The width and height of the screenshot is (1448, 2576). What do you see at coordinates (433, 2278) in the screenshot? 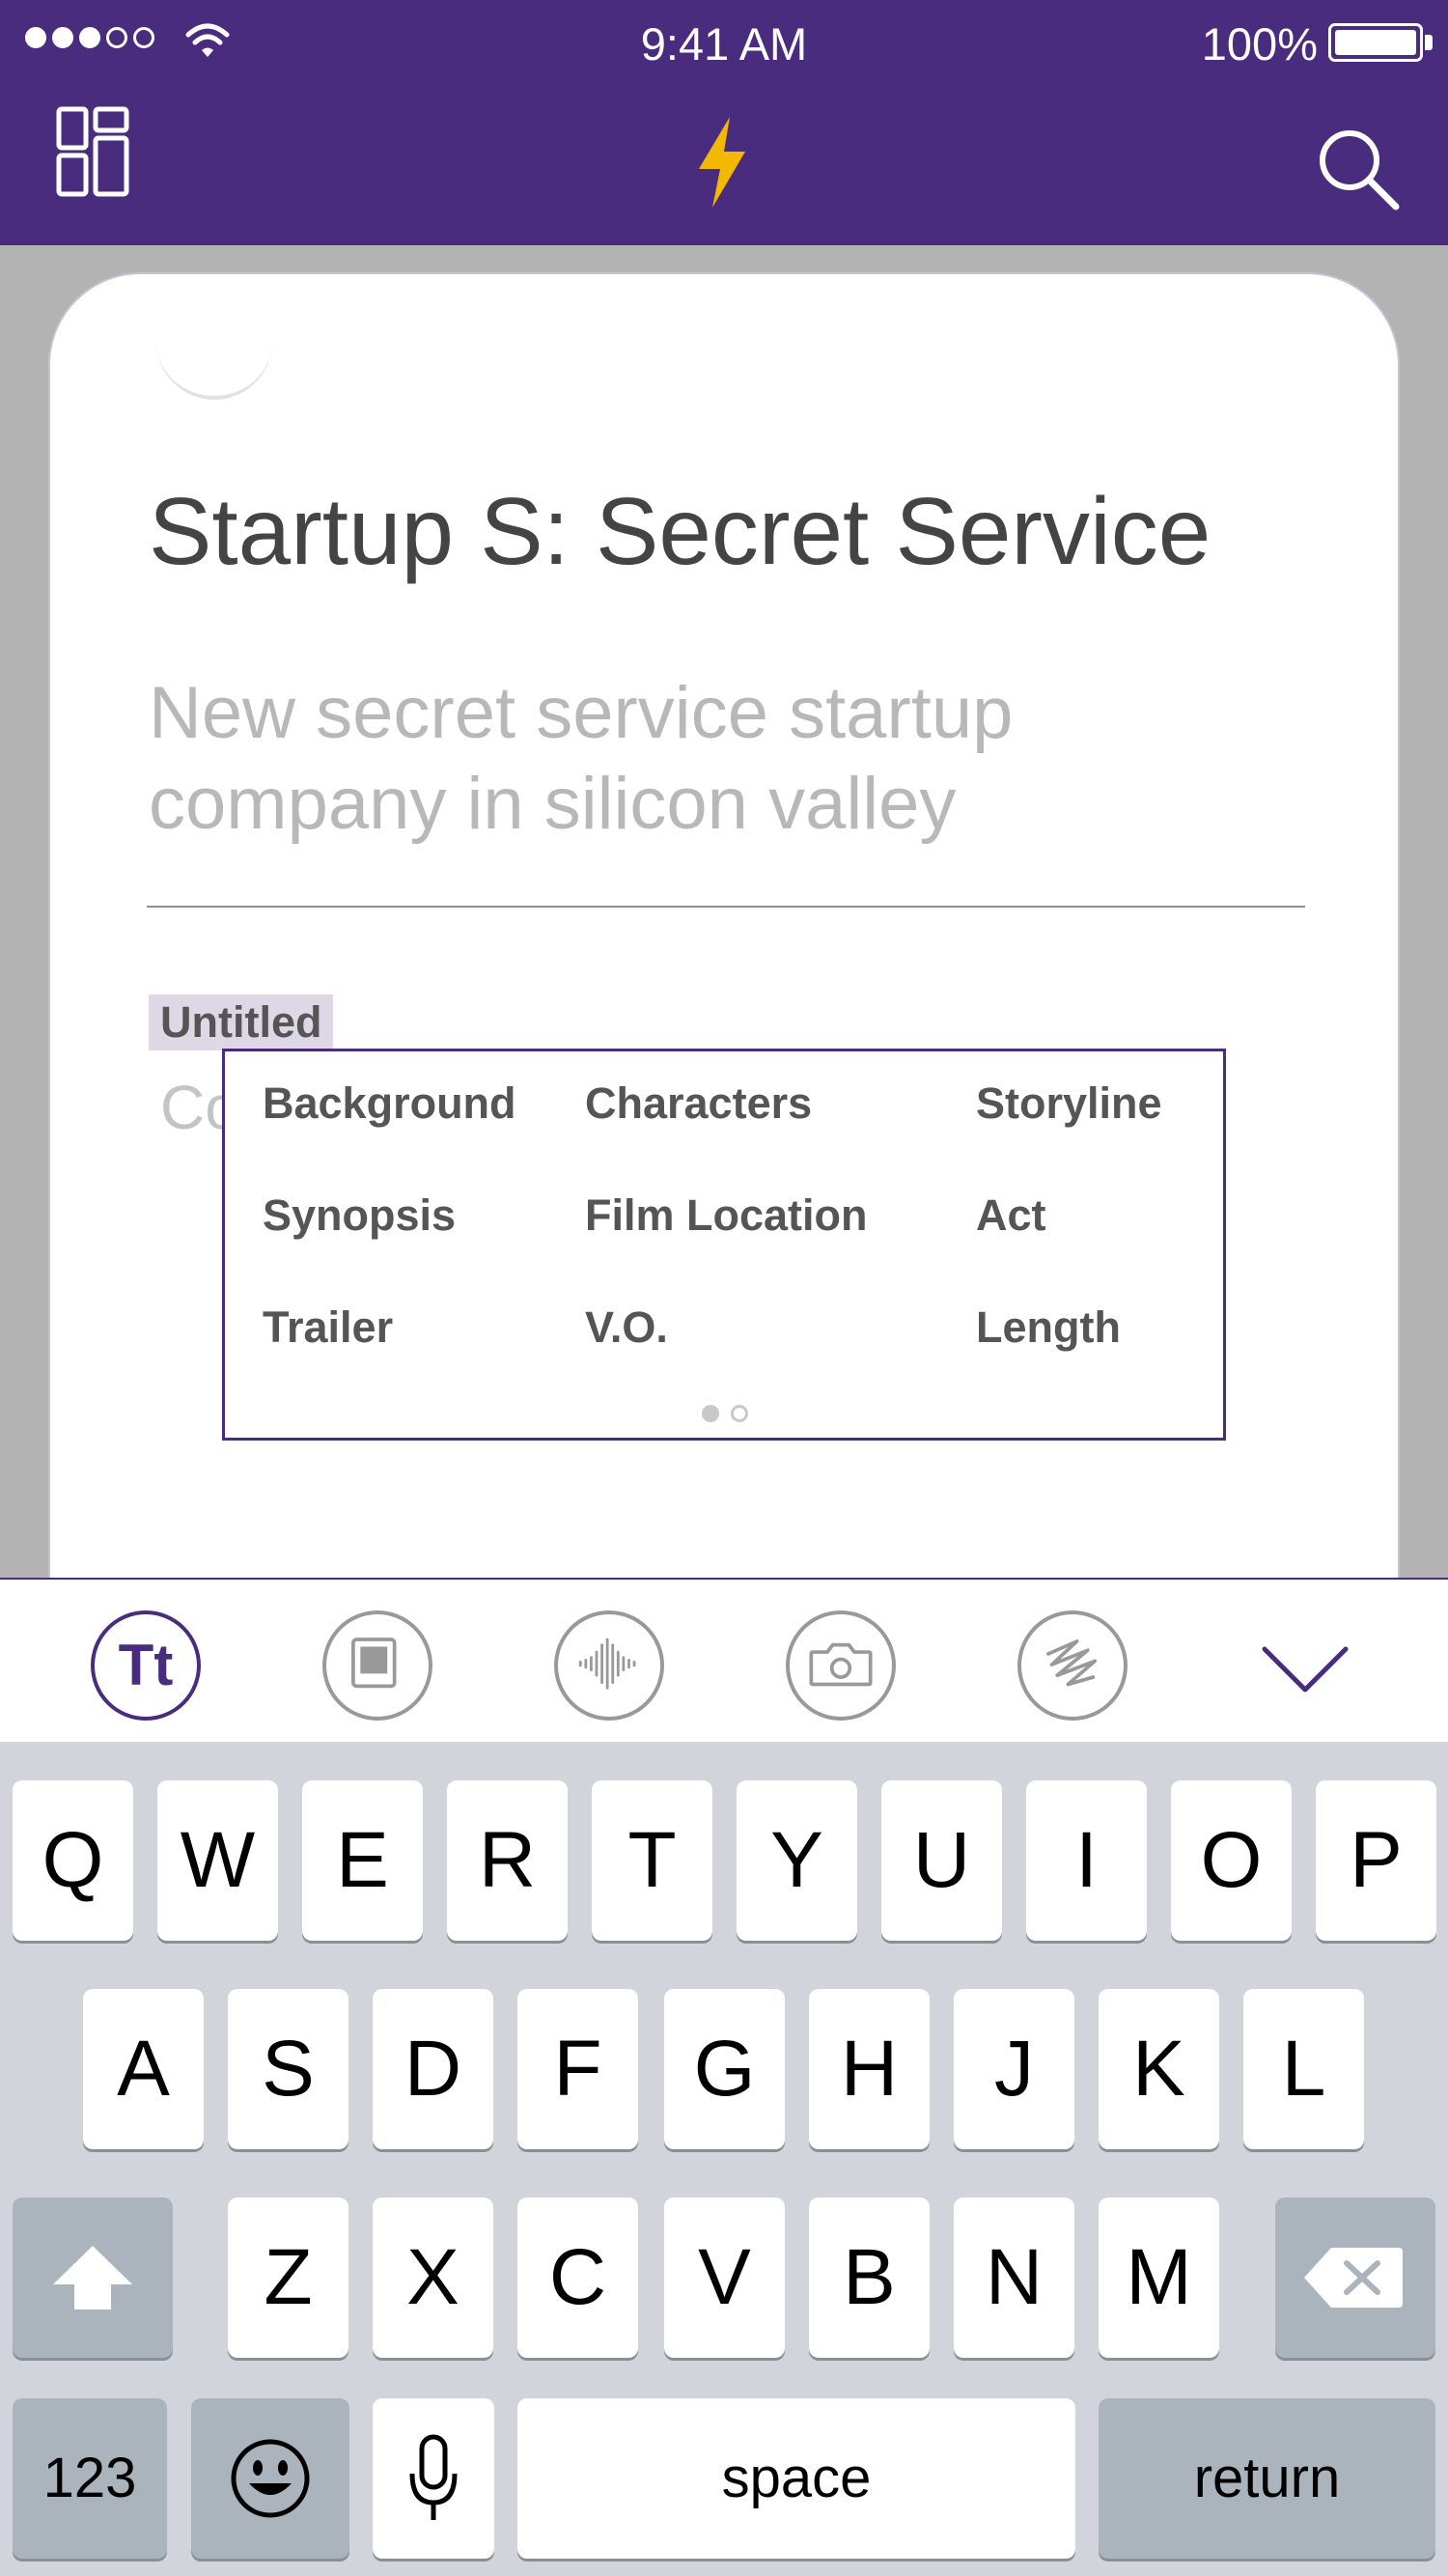
I see `key-x: X` at bounding box center [433, 2278].